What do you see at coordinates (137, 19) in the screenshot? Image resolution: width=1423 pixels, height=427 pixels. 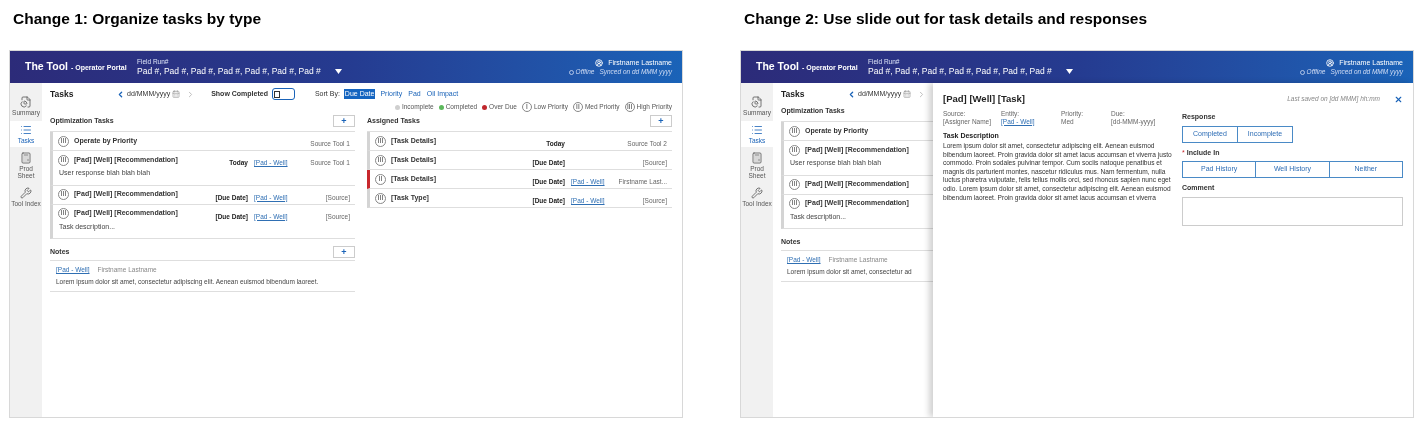 I see `change-heading: Change 1: Organize tasks by type` at bounding box center [137, 19].